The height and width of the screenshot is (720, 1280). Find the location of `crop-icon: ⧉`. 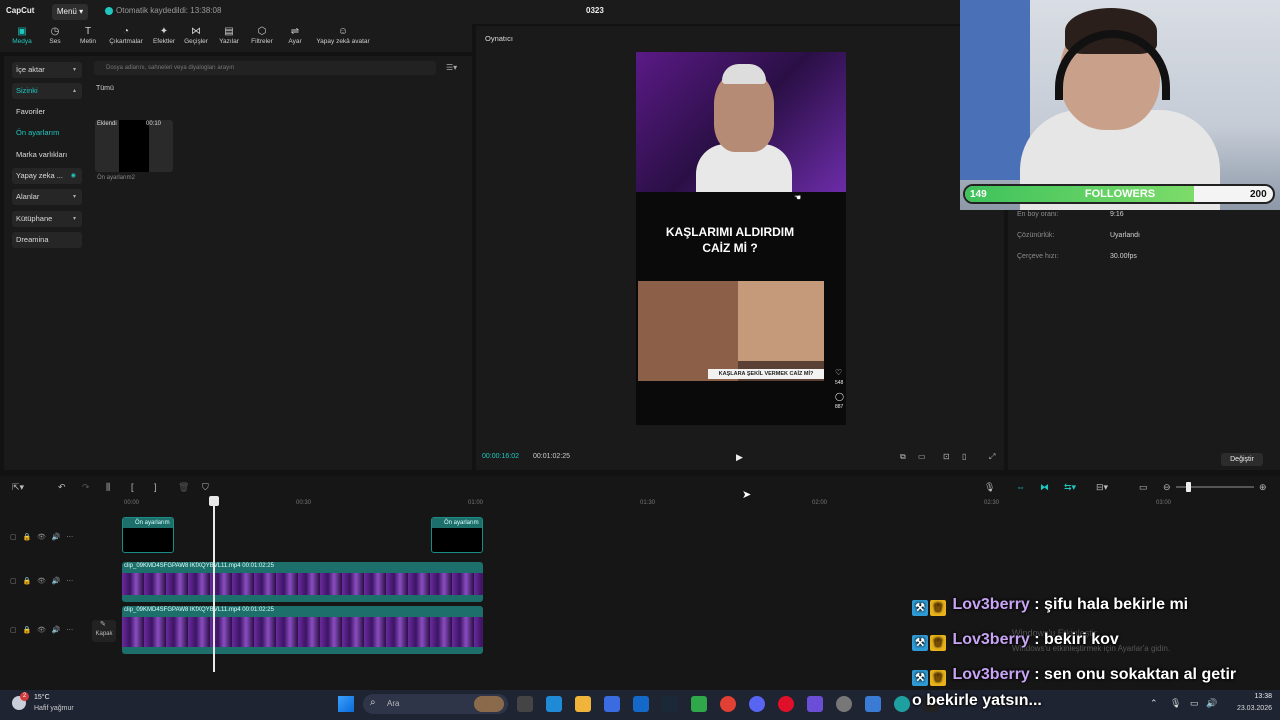

crop-icon: ⧉ is located at coordinates (903, 457).